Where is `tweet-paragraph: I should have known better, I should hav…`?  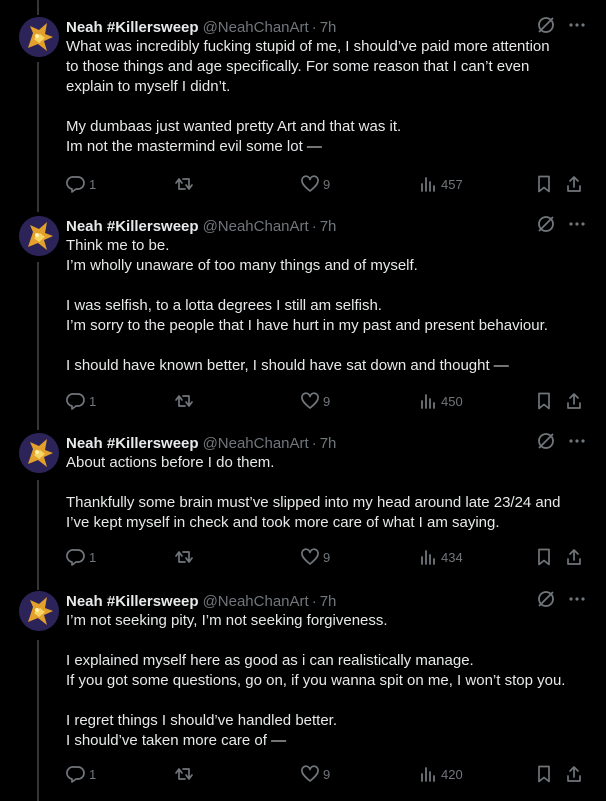
tweet-paragraph: I should have known better, I should hav… is located at coordinates (287, 365).